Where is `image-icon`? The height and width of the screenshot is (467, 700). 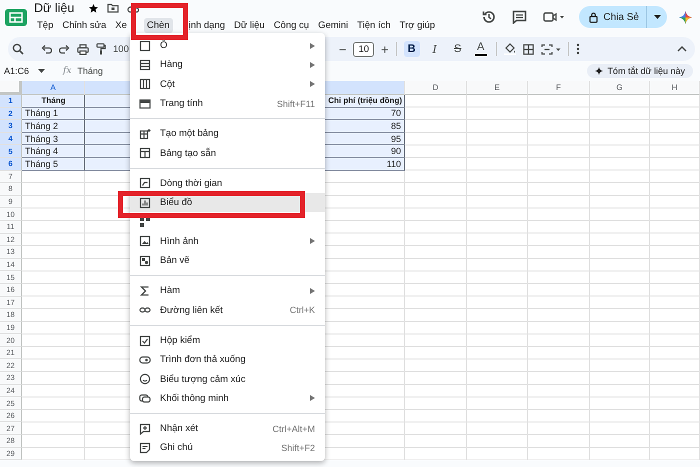
image-icon is located at coordinates (145, 241).